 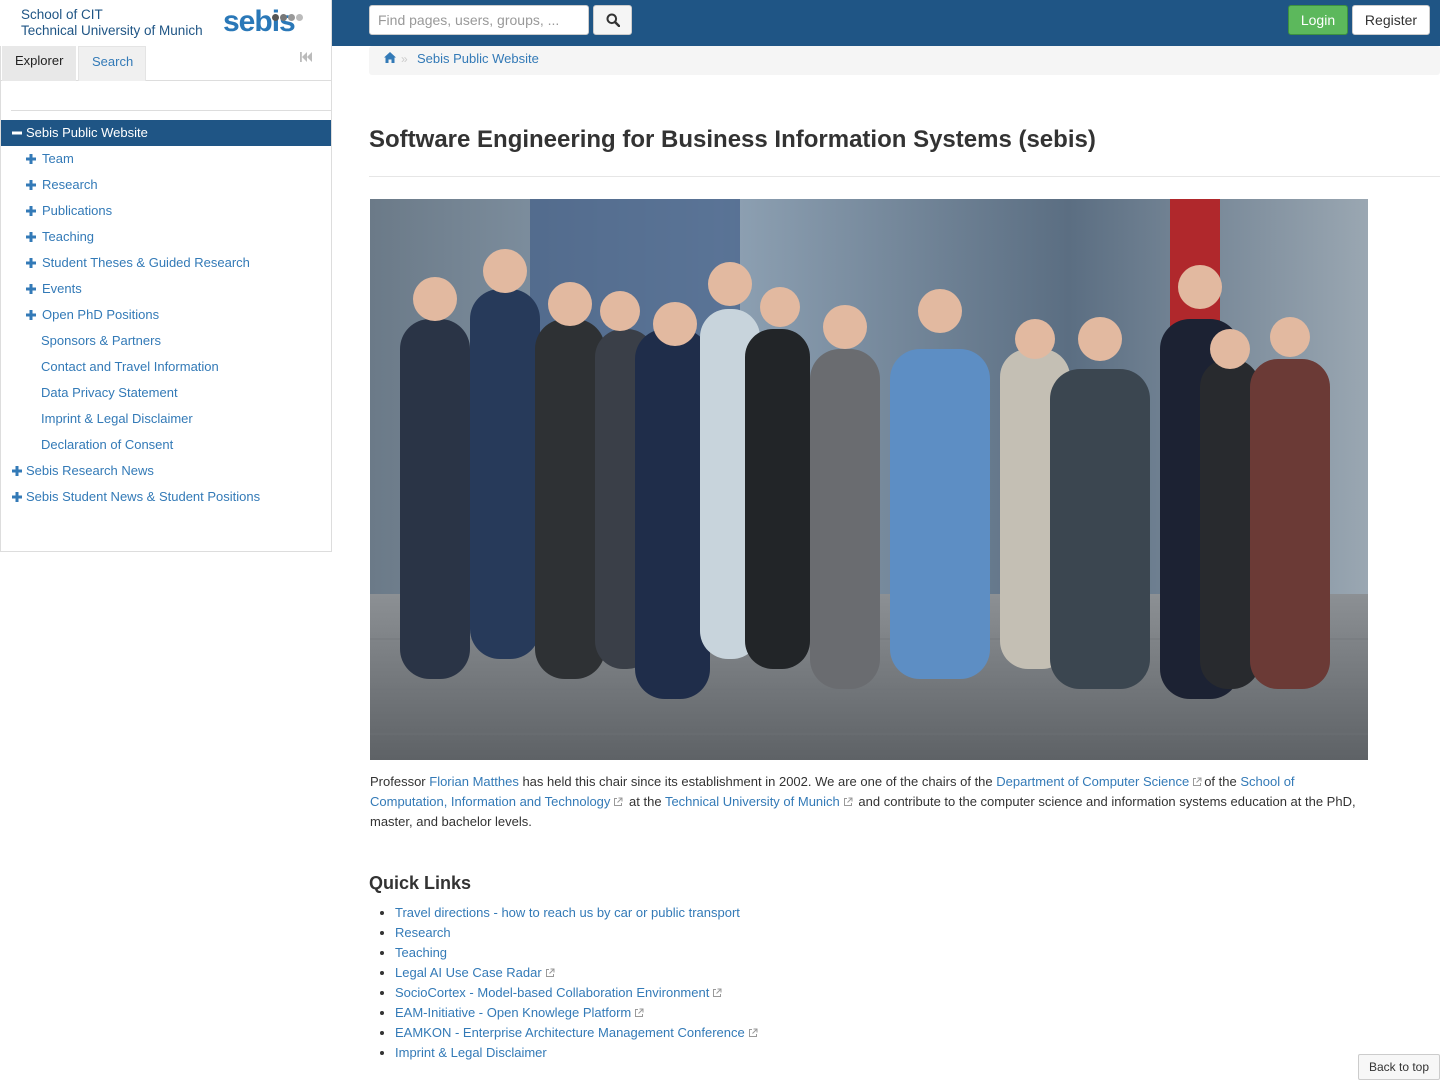 I want to click on logo-line-school: School of CIT, so click(x=62, y=14).